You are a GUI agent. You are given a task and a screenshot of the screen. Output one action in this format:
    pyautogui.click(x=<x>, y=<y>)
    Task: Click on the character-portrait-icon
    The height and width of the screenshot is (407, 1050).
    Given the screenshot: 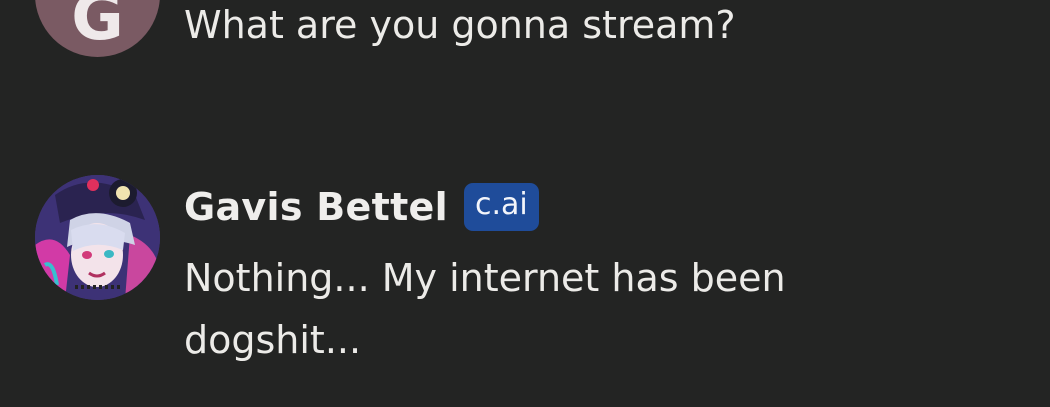 What is the action you would take?
    pyautogui.click(x=97, y=237)
    